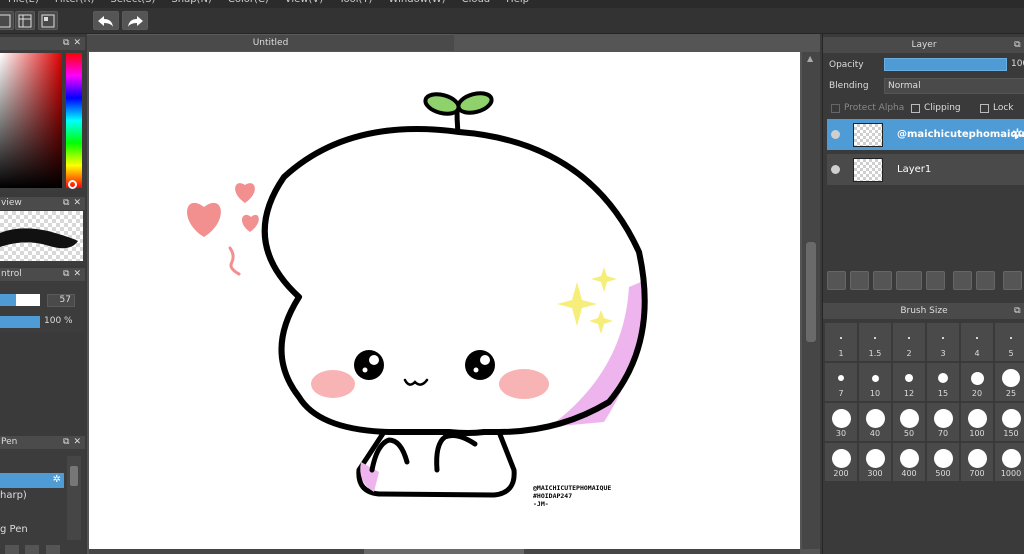 The height and width of the screenshot is (554, 1024). What do you see at coordinates (984, 108) in the screenshot?
I see `lock-checkbox` at bounding box center [984, 108].